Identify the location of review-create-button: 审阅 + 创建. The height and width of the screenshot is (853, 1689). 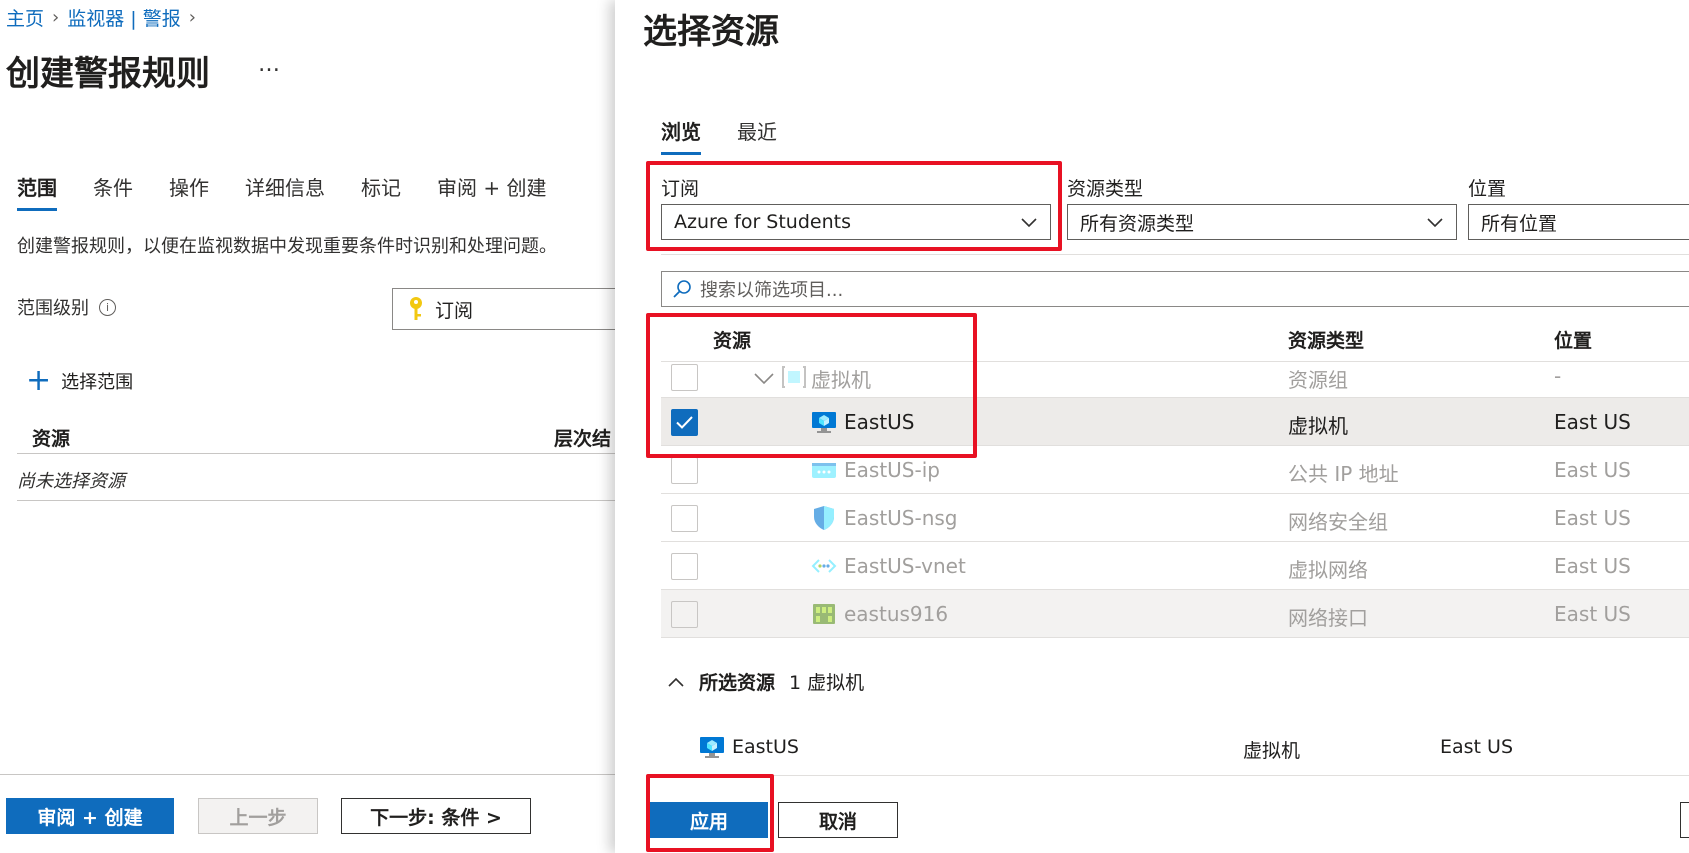
(90, 816).